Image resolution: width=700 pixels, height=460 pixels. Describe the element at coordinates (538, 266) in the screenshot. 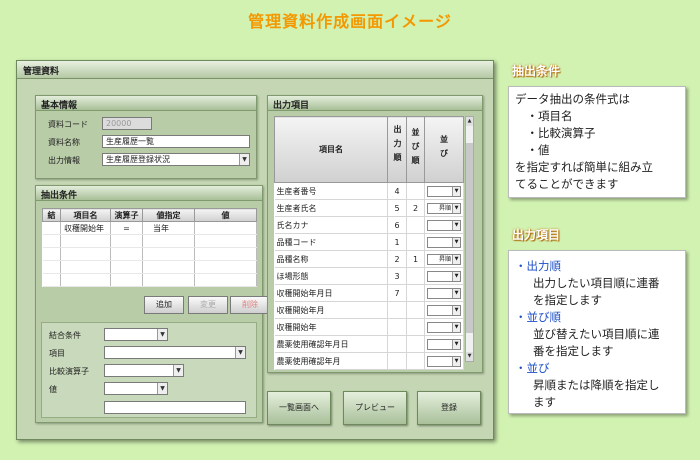

I see `note-title: ・出力順` at that location.